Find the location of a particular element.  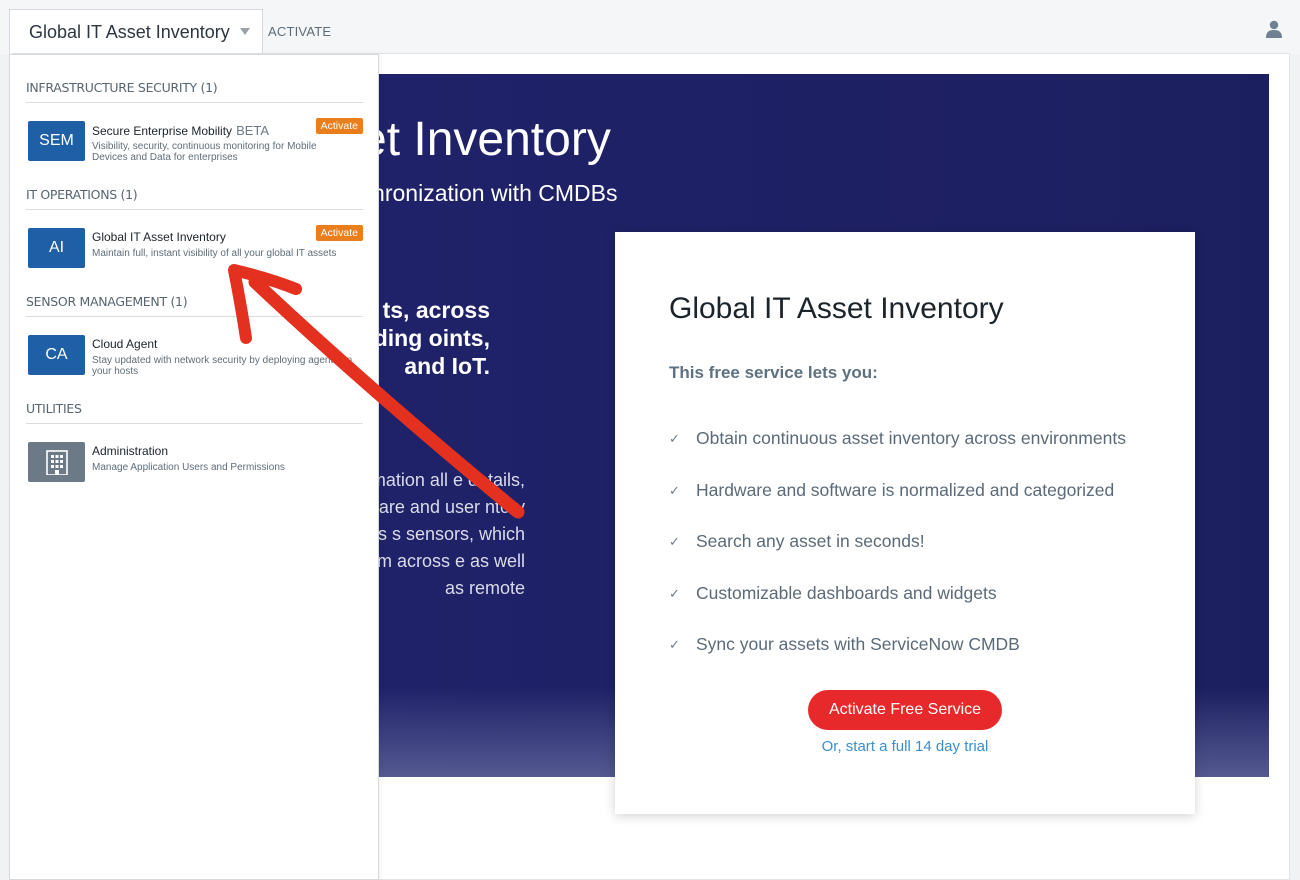

item-title-text: Secure Enterprise Mobility is located at coordinates (162, 131).